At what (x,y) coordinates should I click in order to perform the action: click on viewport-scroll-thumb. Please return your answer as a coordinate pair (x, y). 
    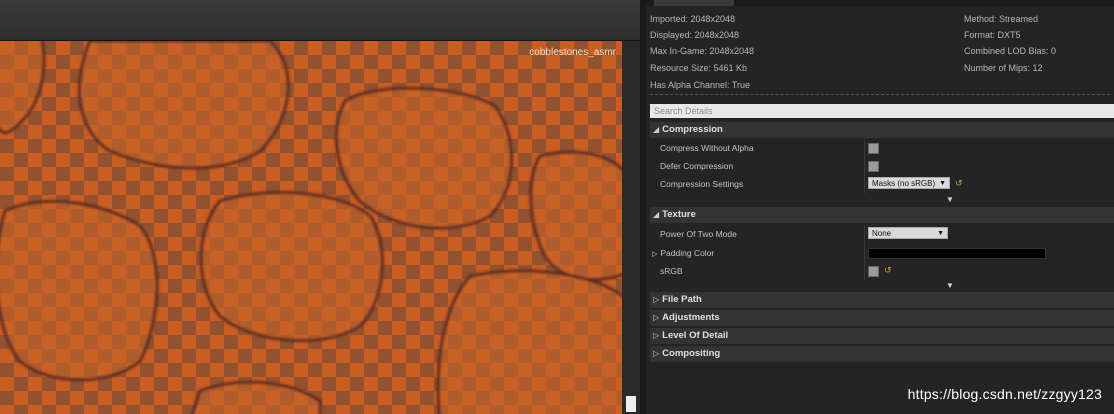
    Looking at the image, I should click on (631, 404).